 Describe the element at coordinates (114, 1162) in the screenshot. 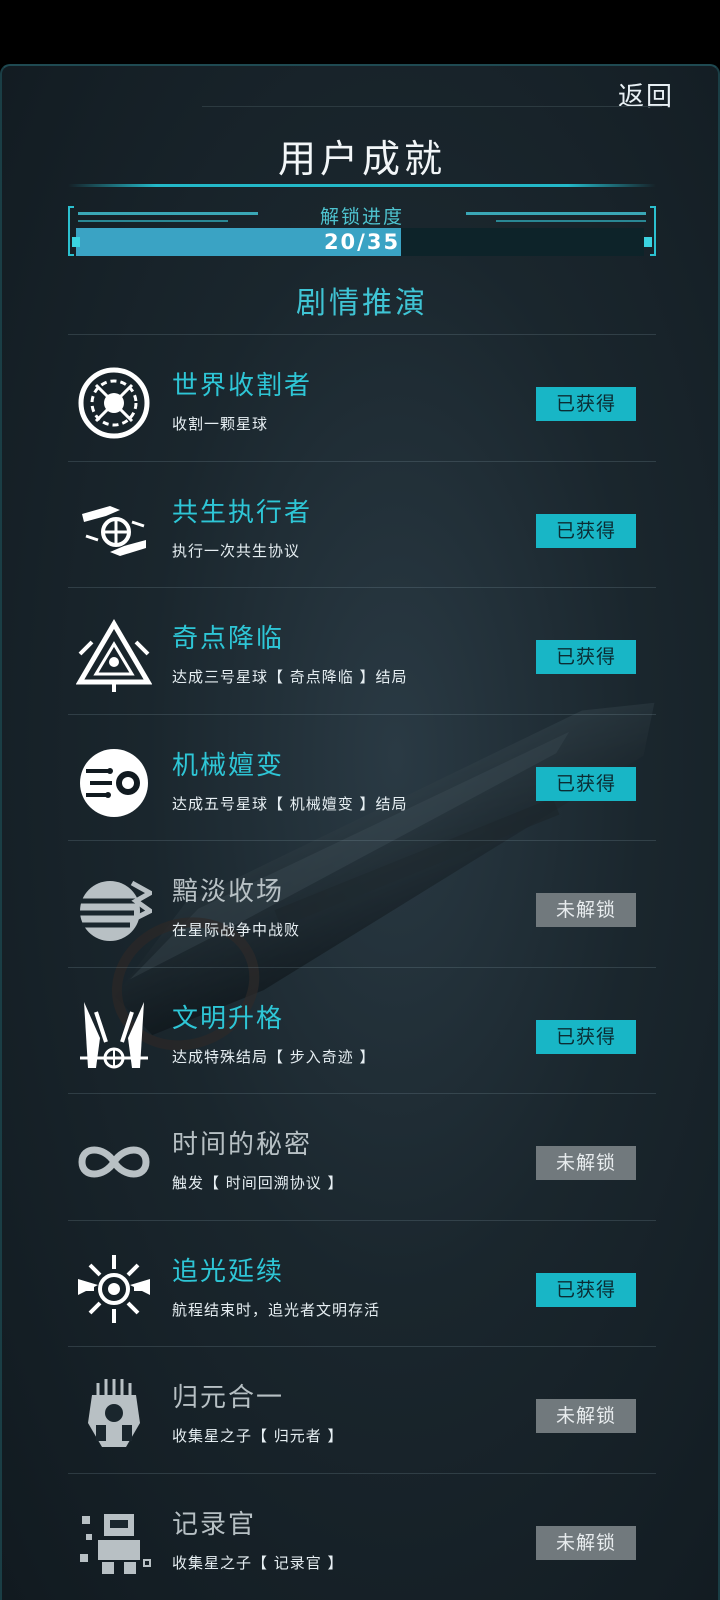

I see `infinity-icon` at that location.